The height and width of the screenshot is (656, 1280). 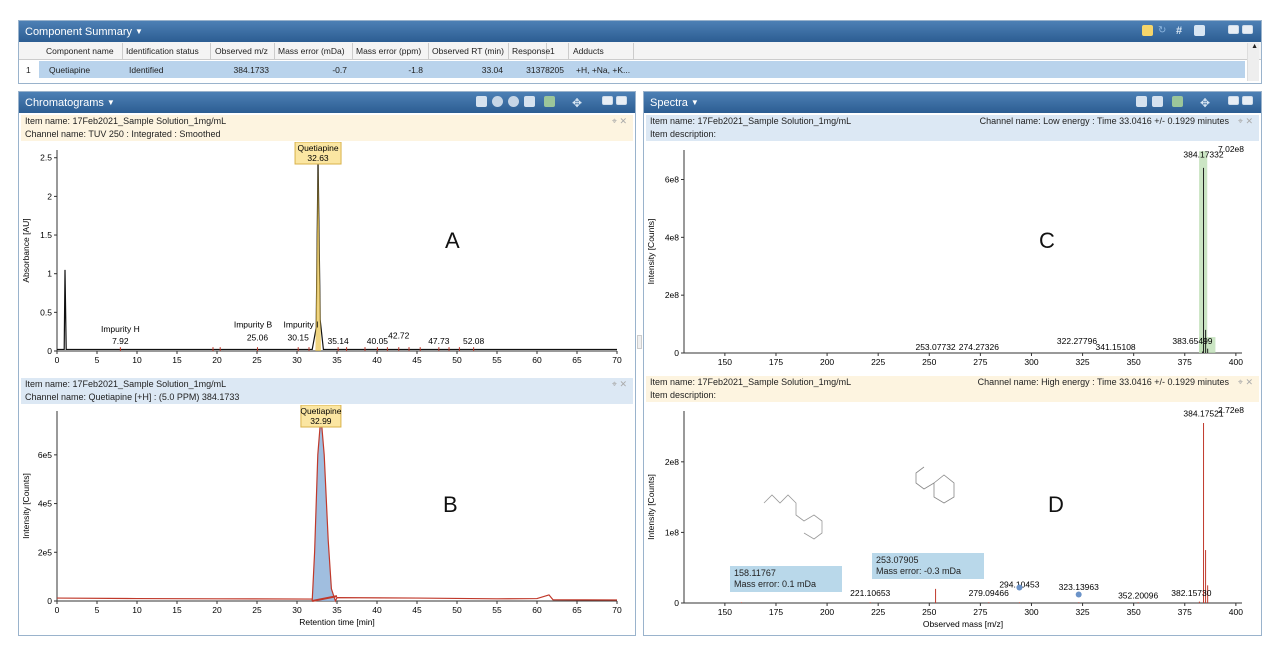 What do you see at coordinates (64, 103) in the screenshot?
I see `chromatograms-title: Chromatograms` at bounding box center [64, 103].